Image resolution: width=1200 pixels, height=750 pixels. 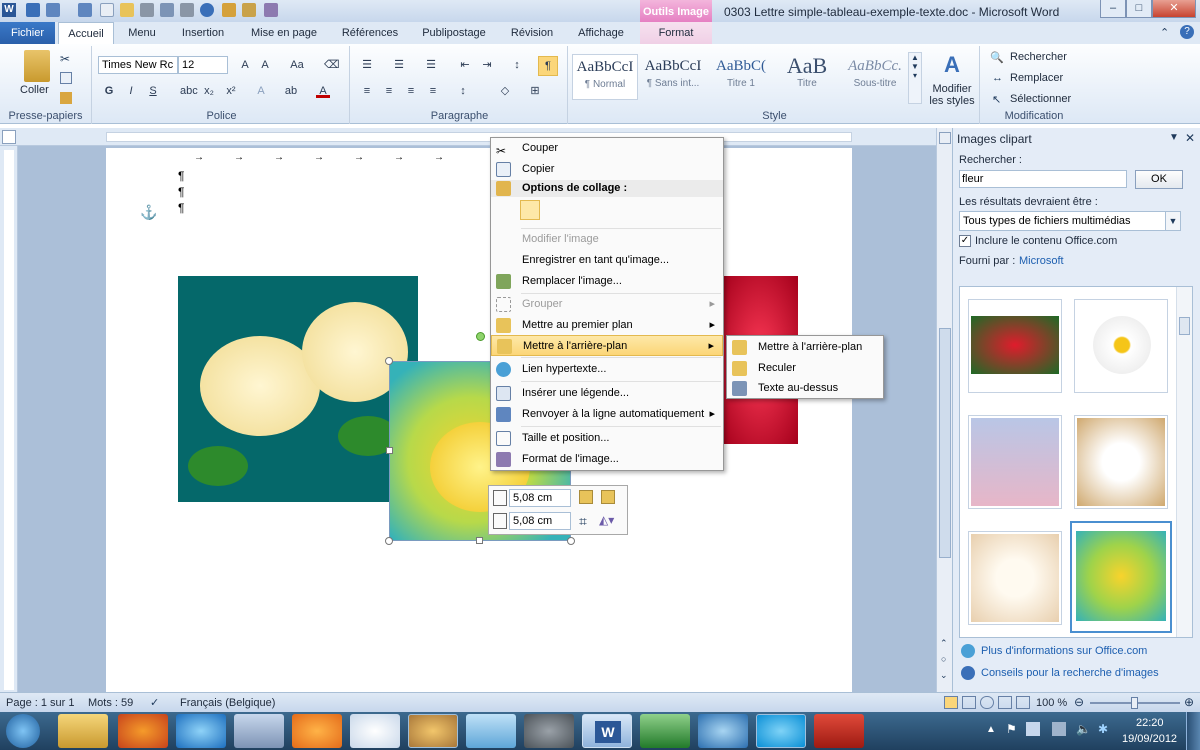 I want to click on ruler-toggle-icon, so click(x=945, y=138).